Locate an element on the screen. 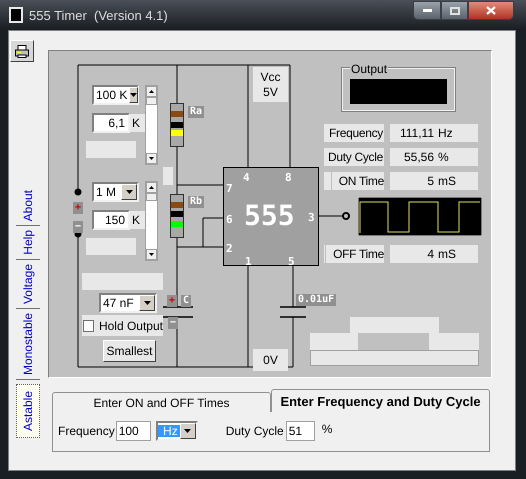 This screenshot has width=526, height=479. reading-value: 55,56 is located at coordinates (413, 157).